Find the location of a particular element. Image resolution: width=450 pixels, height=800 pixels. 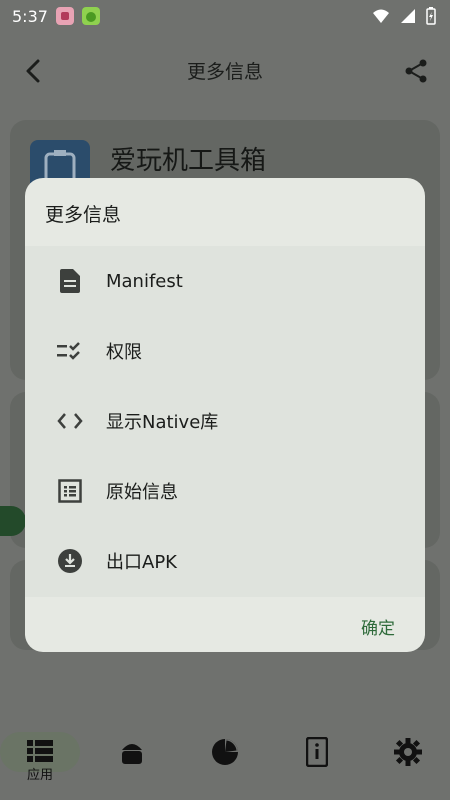

option-label: 权限 is located at coordinates (124, 352).